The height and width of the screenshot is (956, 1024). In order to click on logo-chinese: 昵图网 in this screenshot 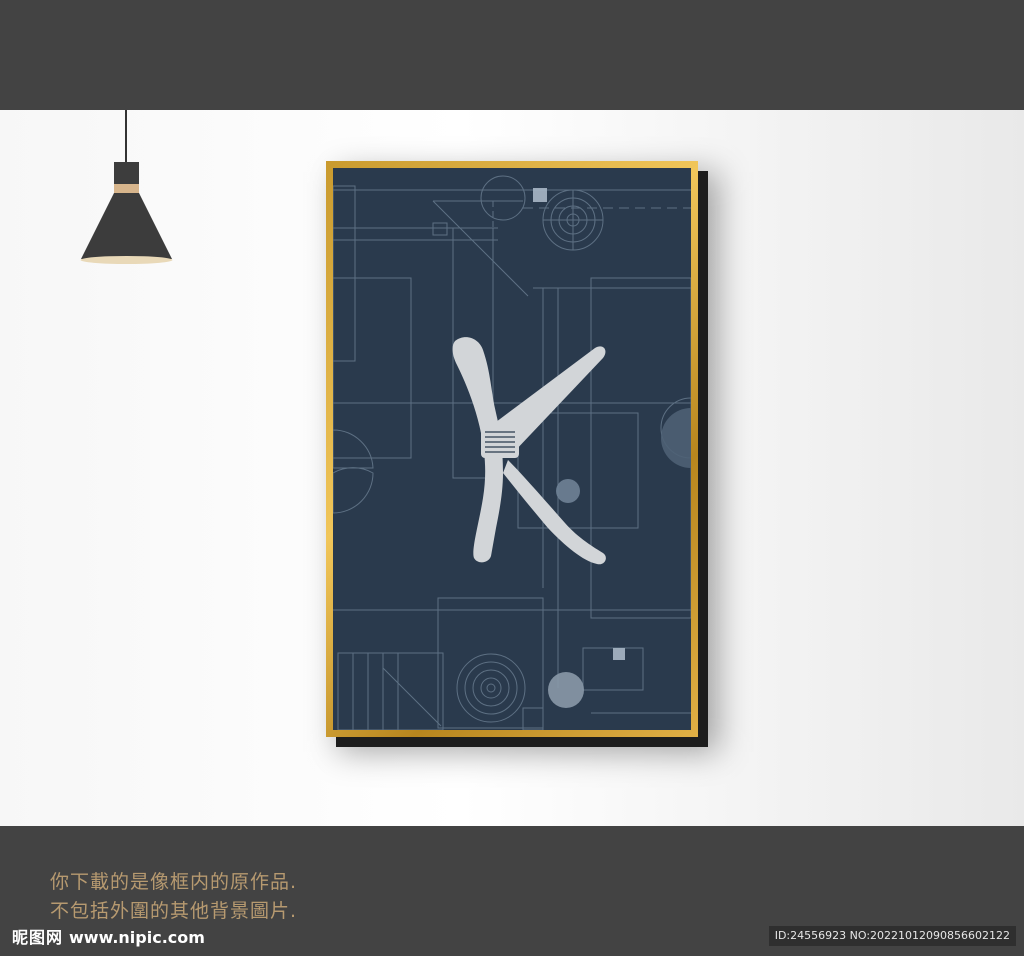, I will do `click(38, 937)`.